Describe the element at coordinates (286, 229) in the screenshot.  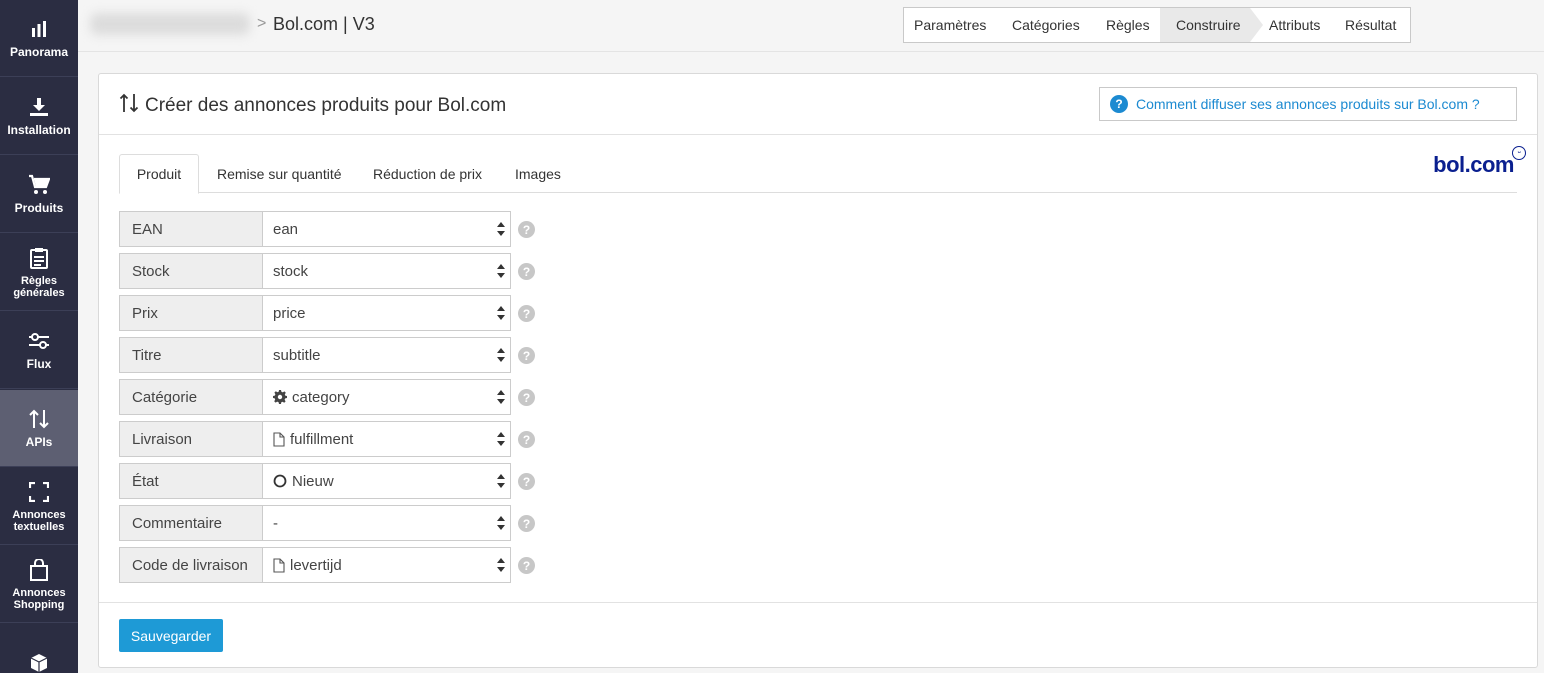
I see `field-value: ean` at that location.